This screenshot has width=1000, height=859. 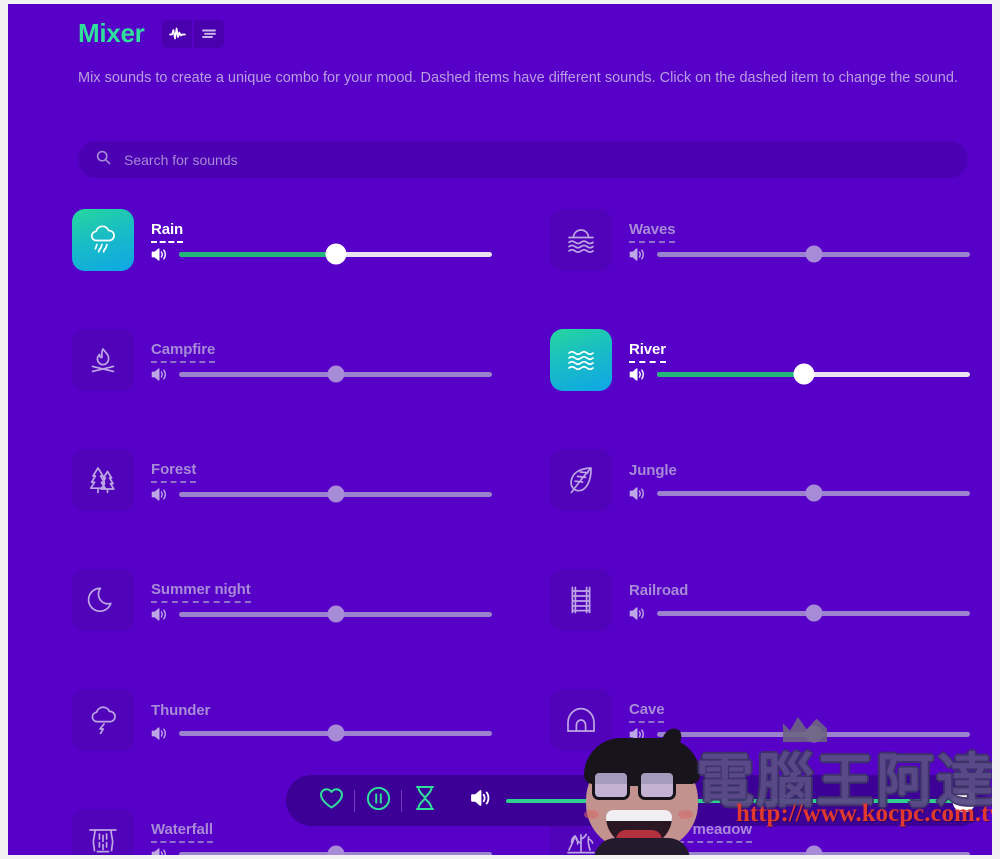 What do you see at coordinates (103, 600) in the screenshot?
I see `sound-tile-crescent-moon-icon` at bounding box center [103, 600].